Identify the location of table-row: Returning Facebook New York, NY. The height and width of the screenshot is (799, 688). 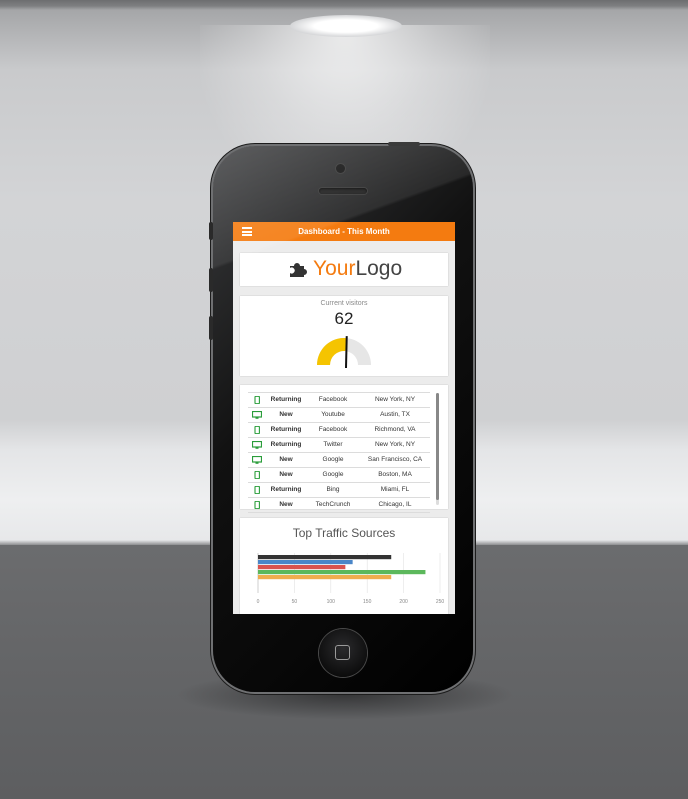
(339, 400).